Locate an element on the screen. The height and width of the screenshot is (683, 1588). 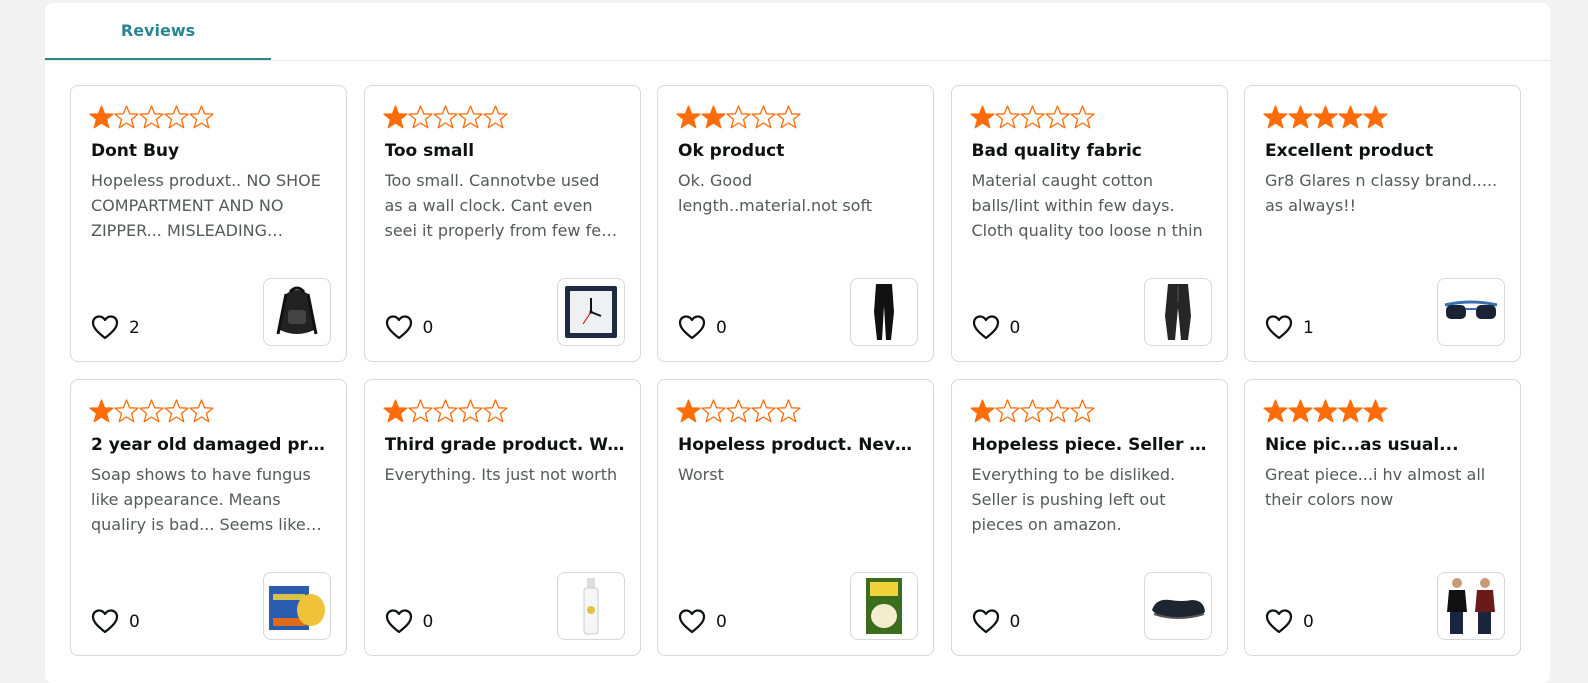
trousers-icon is located at coordinates (1178, 312).